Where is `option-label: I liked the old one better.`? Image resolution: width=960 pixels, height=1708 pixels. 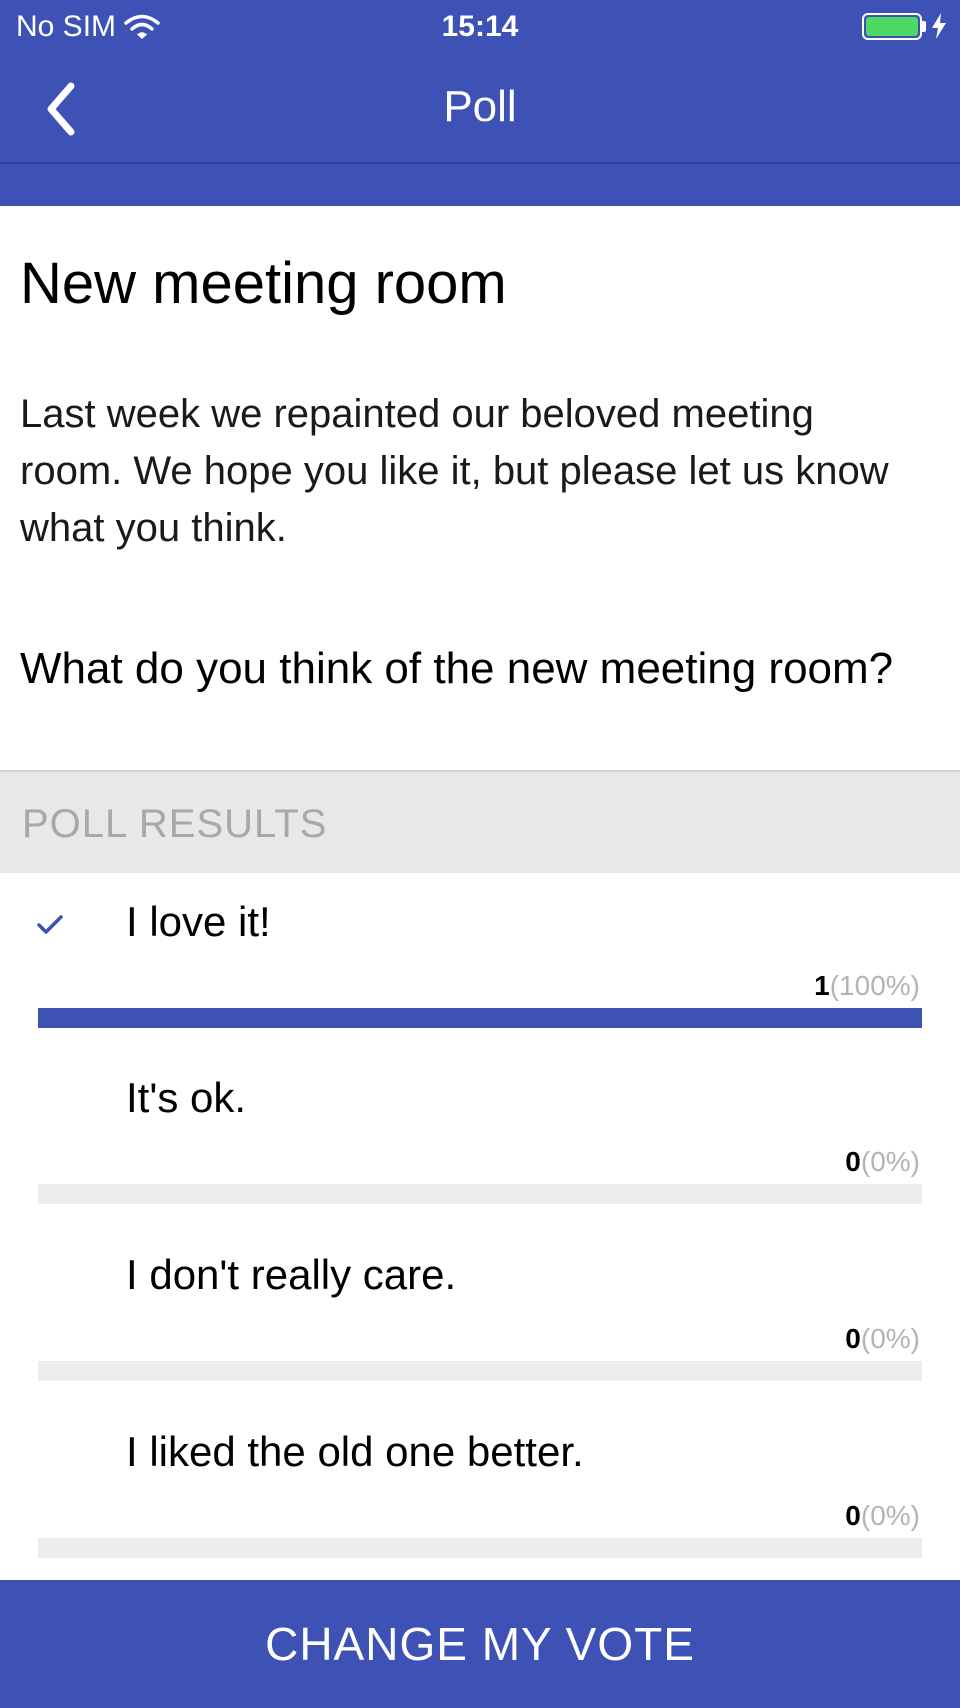 option-label: I liked the old one better. is located at coordinates (355, 1451).